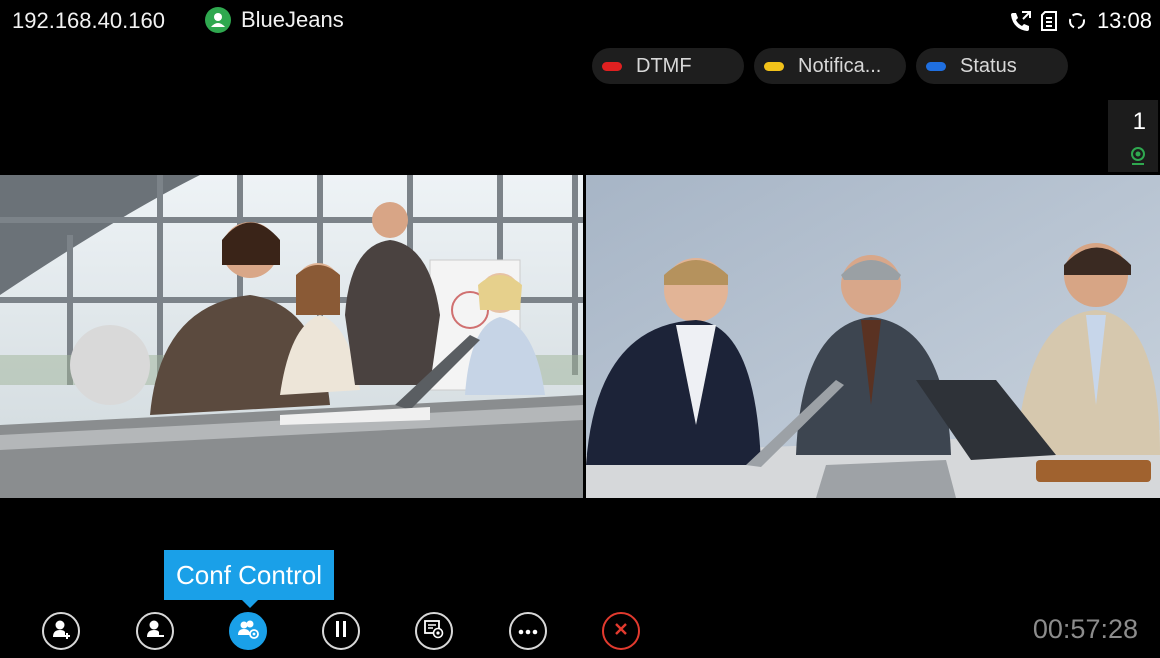 This screenshot has height=658, width=1160. Describe the element at coordinates (580, 20) in the screenshot. I see `status-bar: 192.168.40.160 BlueJeans 13:08` at that location.